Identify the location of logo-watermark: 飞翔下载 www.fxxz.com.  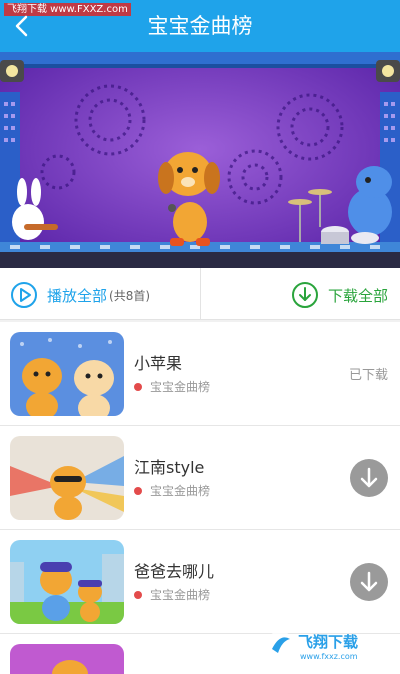
(329, 645).